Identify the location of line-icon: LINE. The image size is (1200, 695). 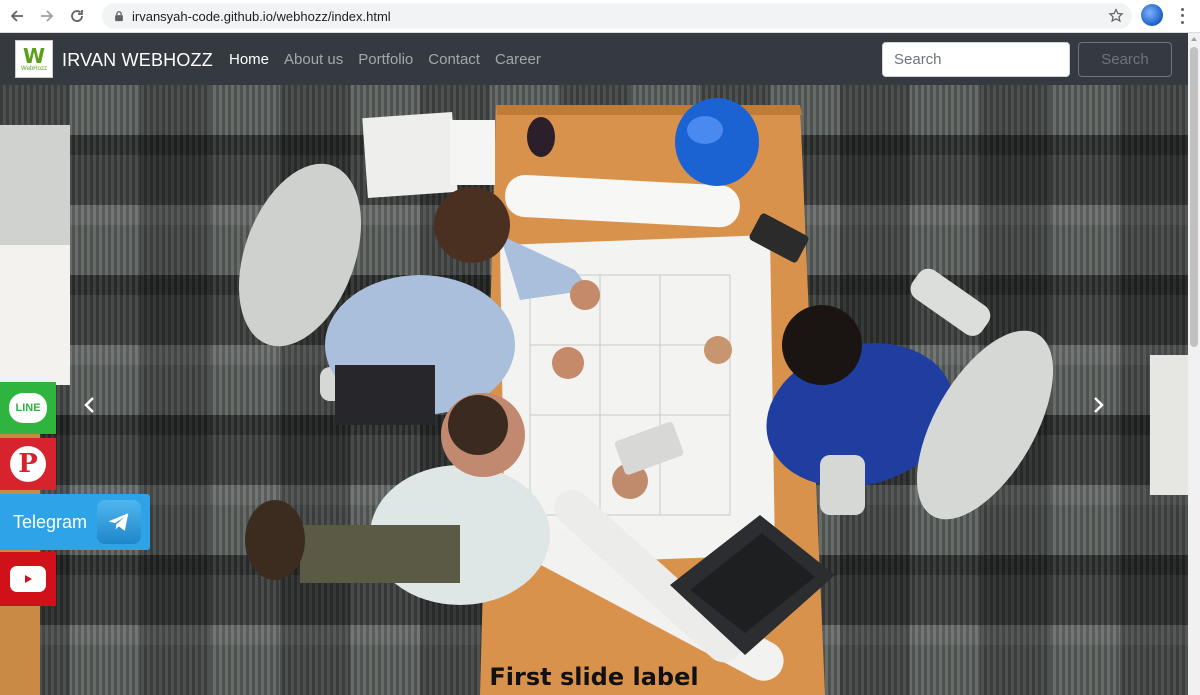
(28, 408).